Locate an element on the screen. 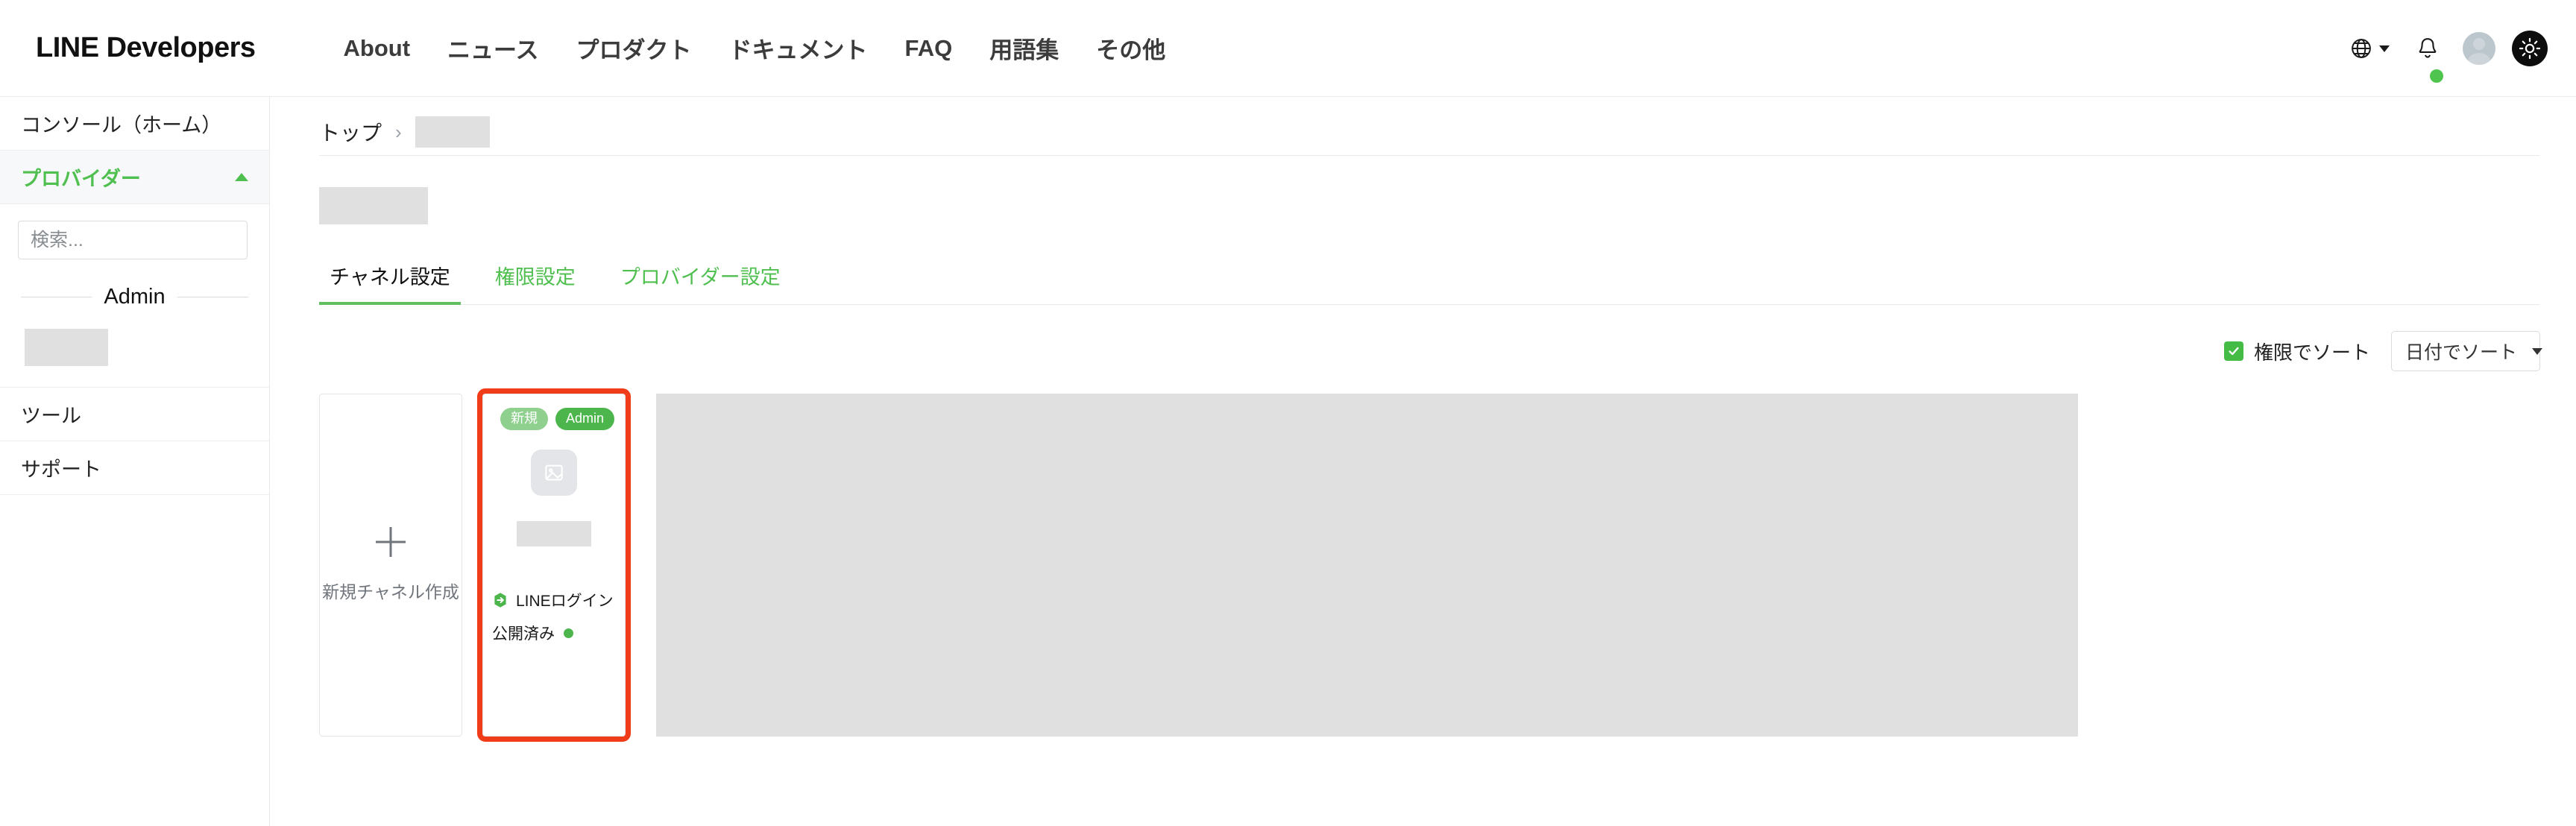 This screenshot has height=826, width=2576. tab-permission-settings: 権限設定 is located at coordinates (535, 283).